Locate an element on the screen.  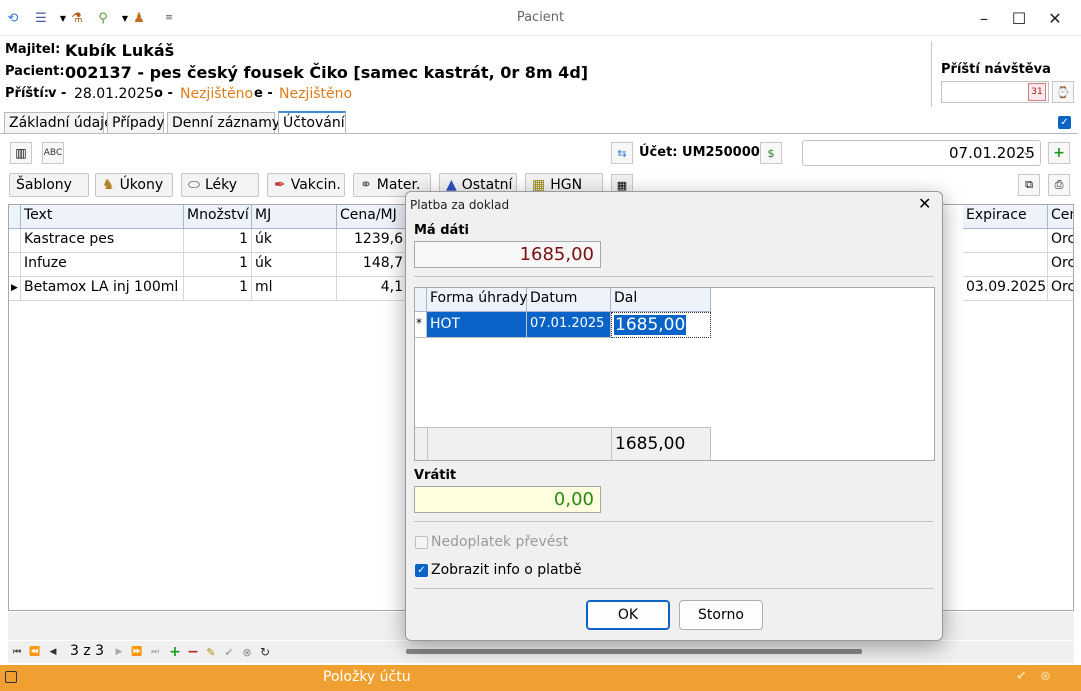
search-people-icon: ⚲ is located at coordinates (103, 18).